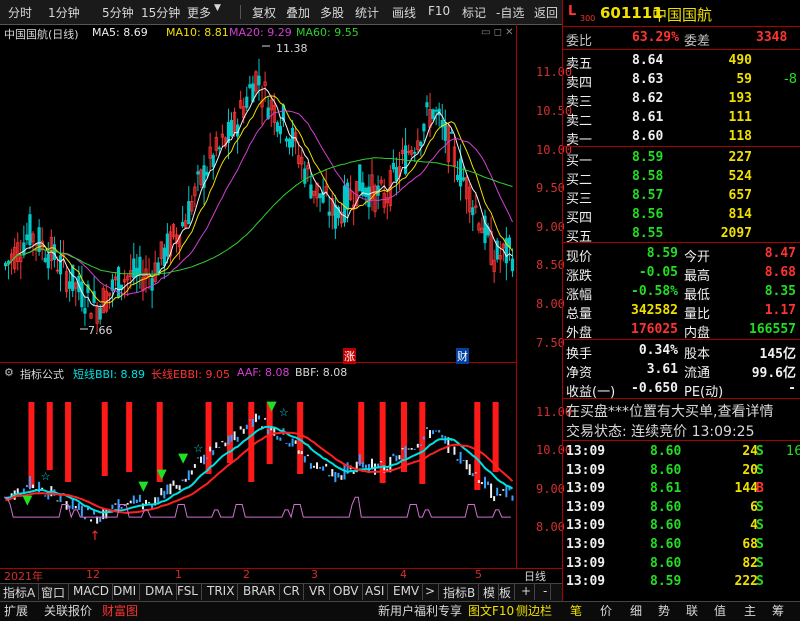  I want to click on tab-brar: BRAR, so click(260, 592).